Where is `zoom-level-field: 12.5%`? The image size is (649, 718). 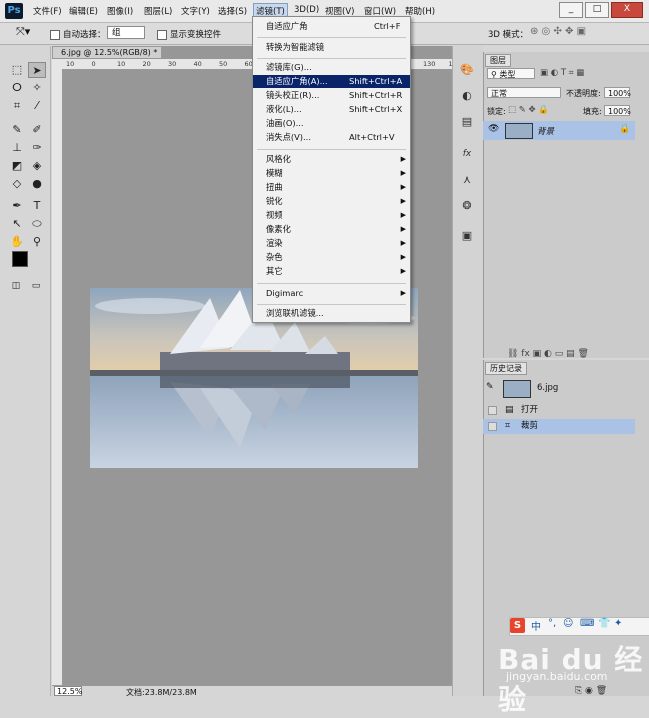 zoom-level-field: 12.5% is located at coordinates (68, 691).